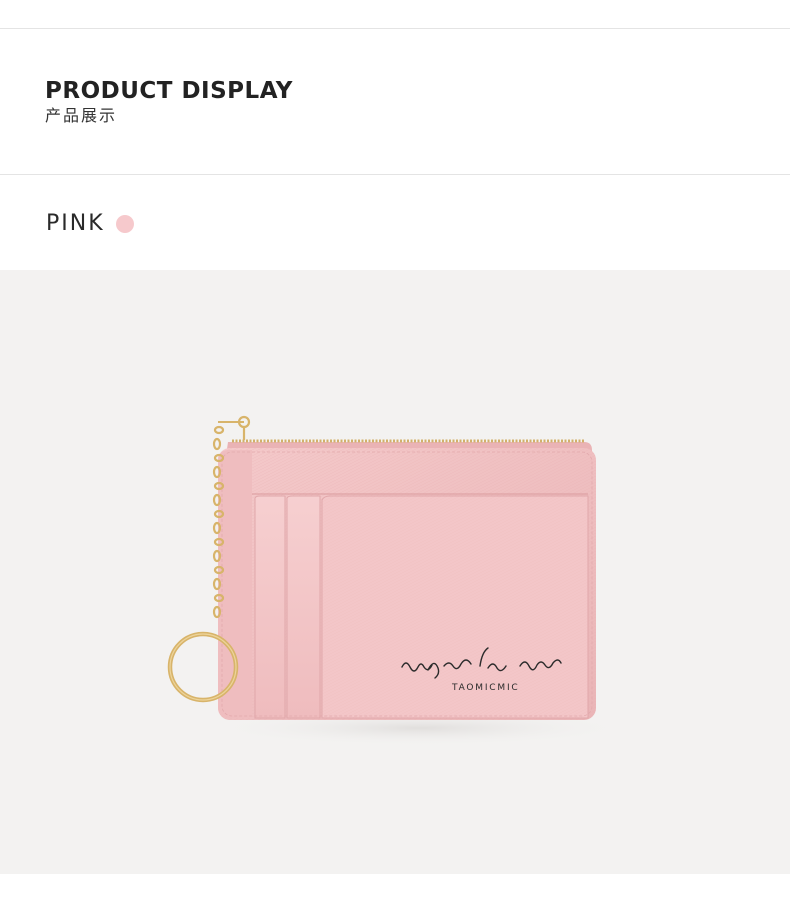 The width and height of the screenshot is (790, 901). I want to click on color-option-label: PINK, so click(75, 223).